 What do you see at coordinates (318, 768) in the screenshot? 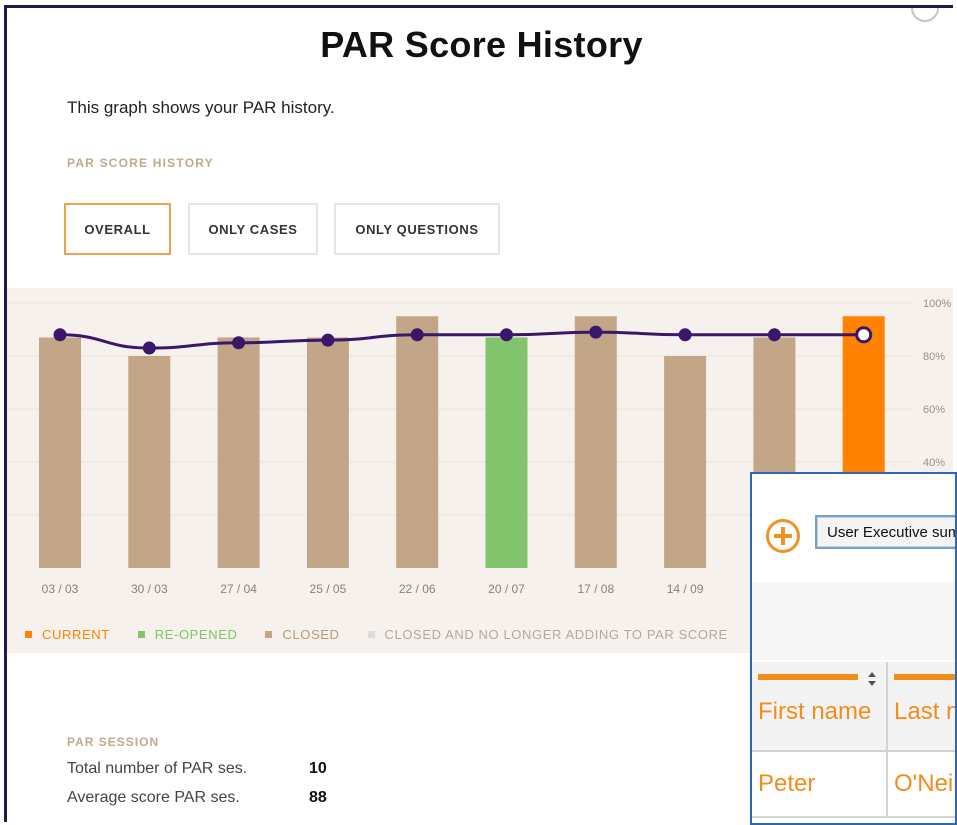
I see `total-sessions-value: 10` at bounding box center [318, 768].